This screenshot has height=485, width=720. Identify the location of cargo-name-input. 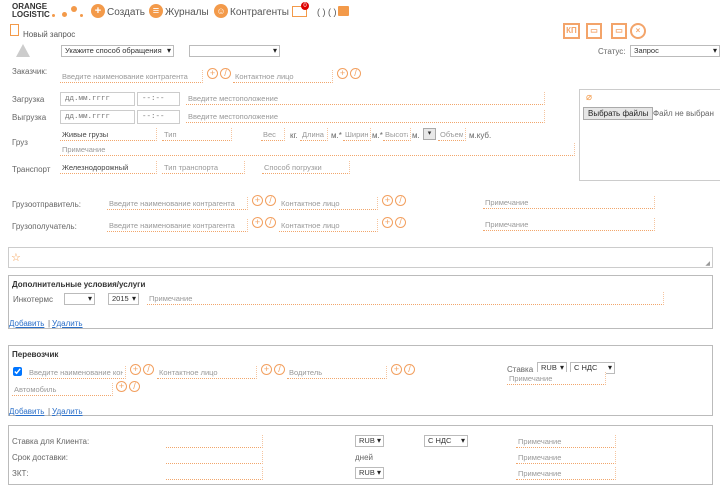
(108, 134).